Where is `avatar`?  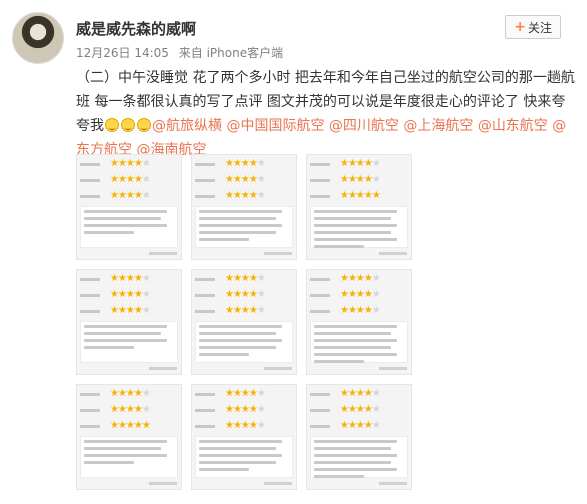
avatar is located at coordinates (38, 38).